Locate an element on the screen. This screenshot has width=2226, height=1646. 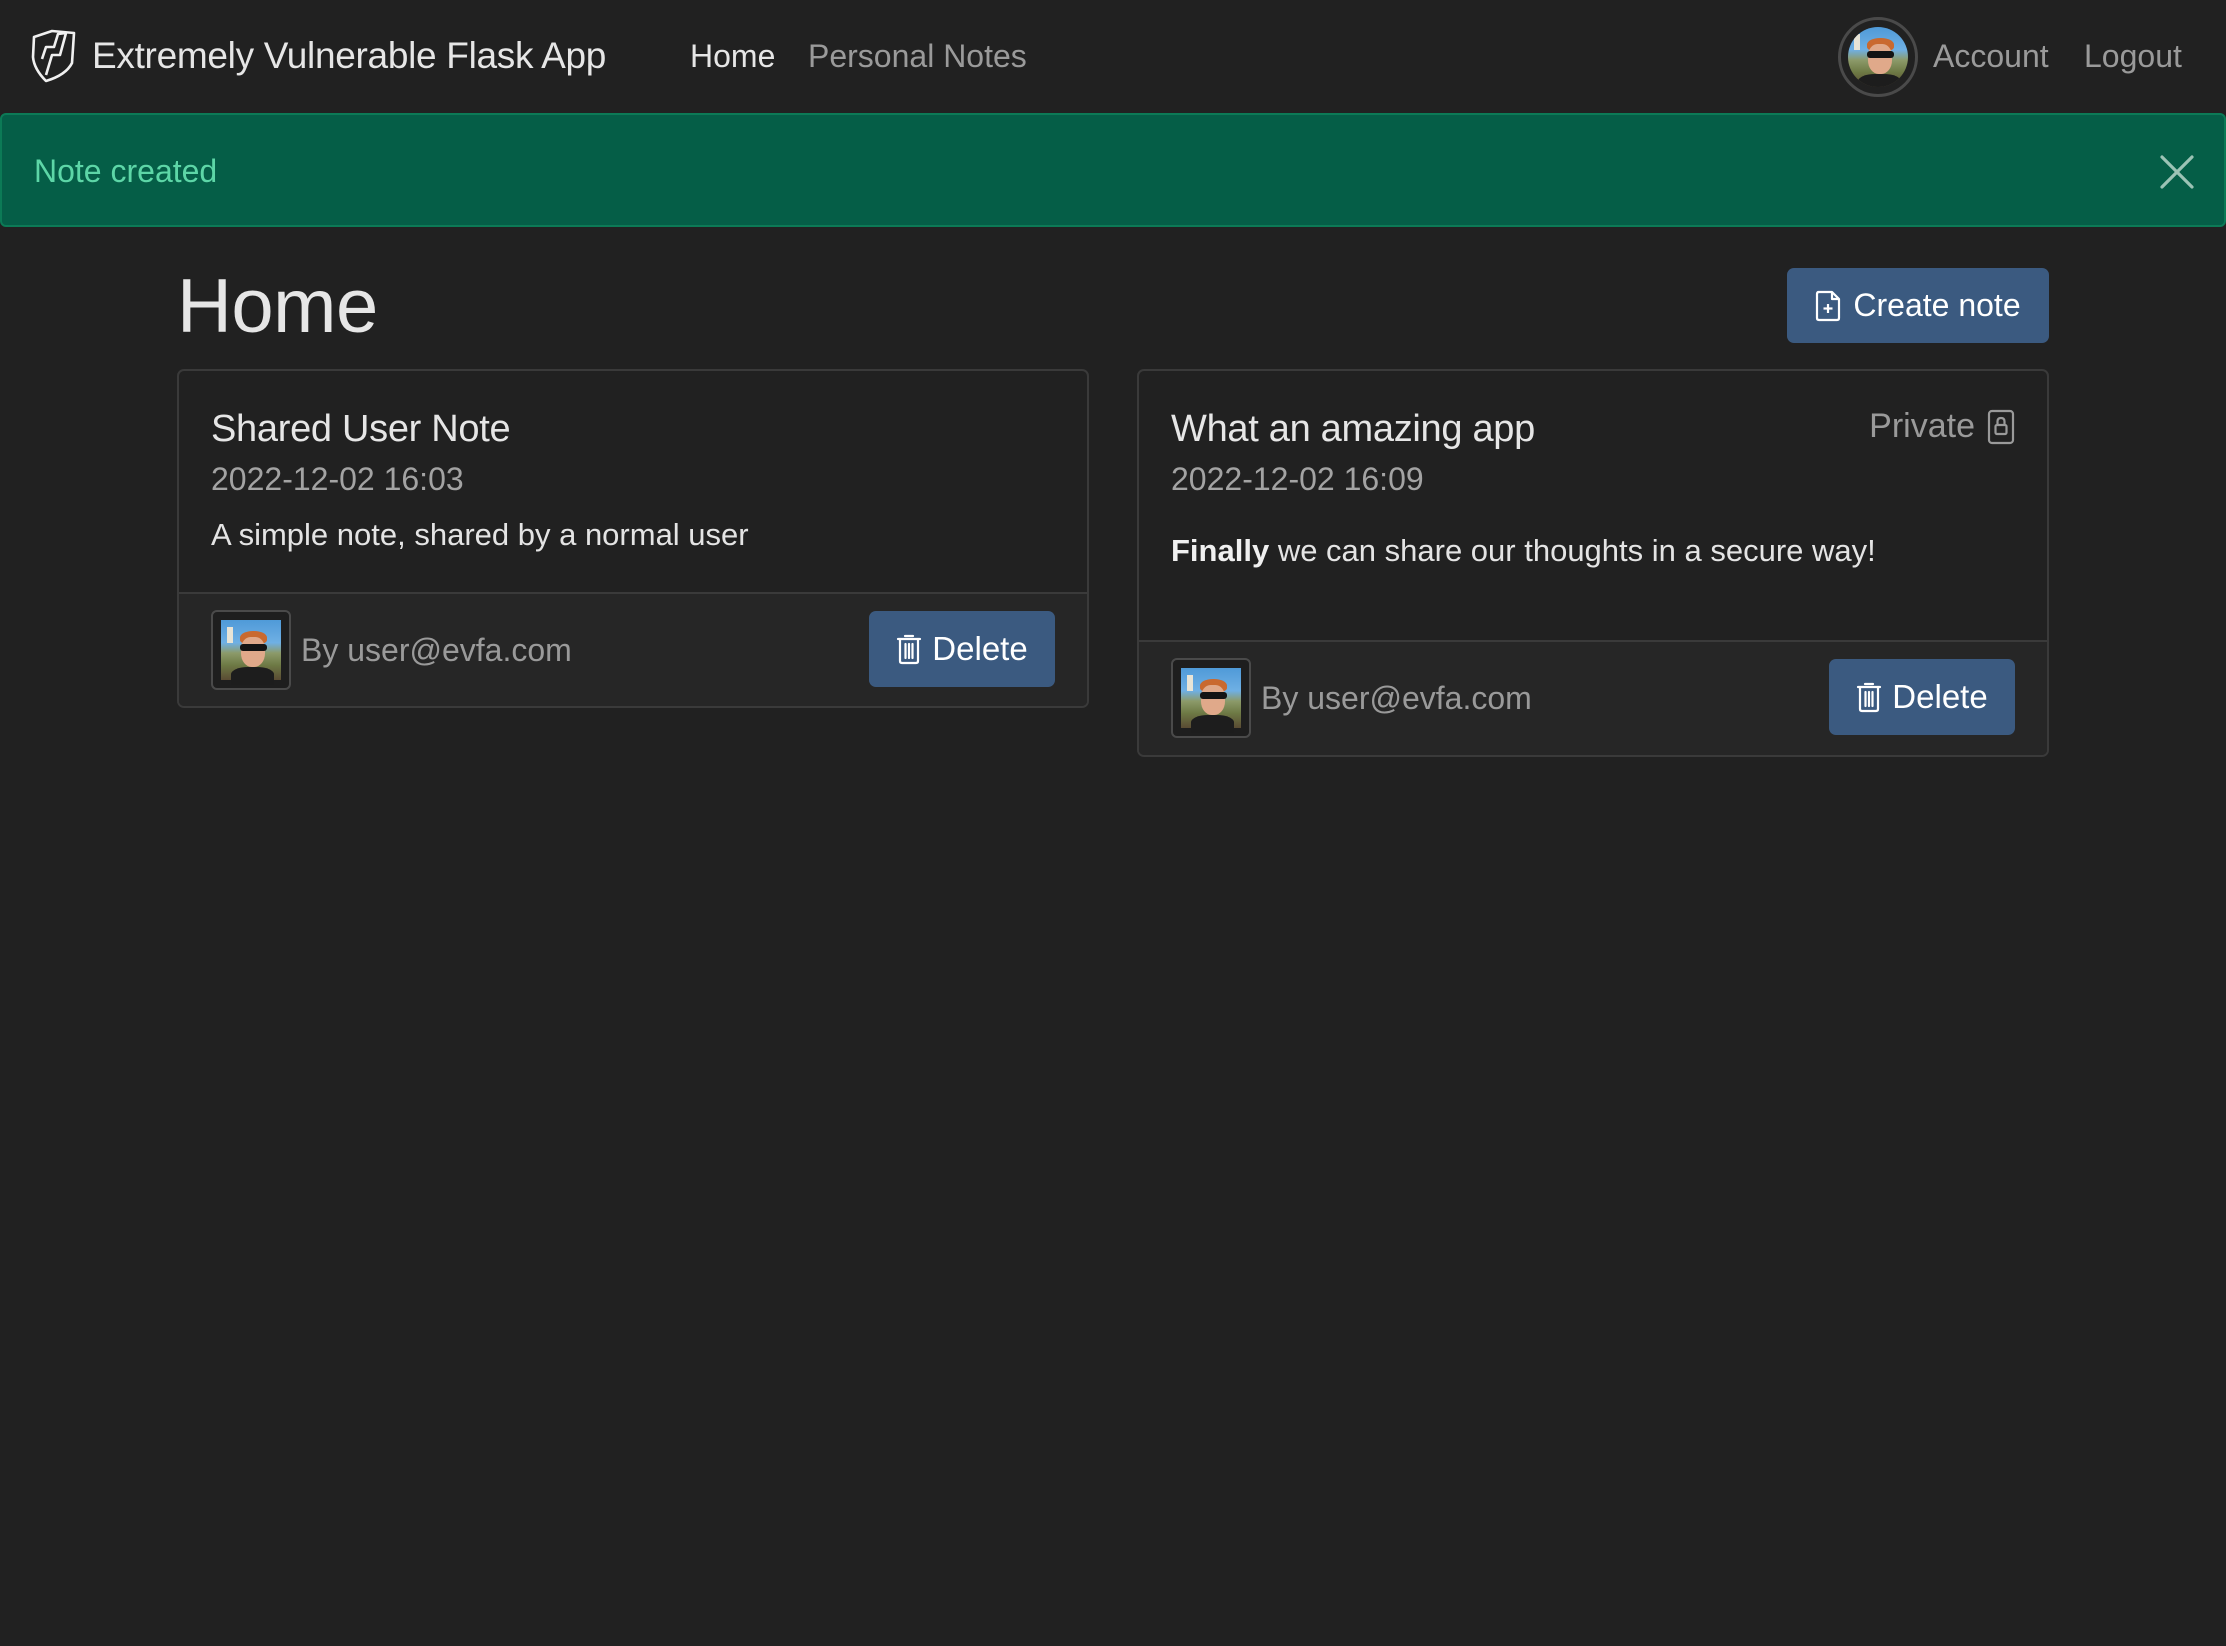
note-body-bold: Finally is located at coordinates (1220, 550).